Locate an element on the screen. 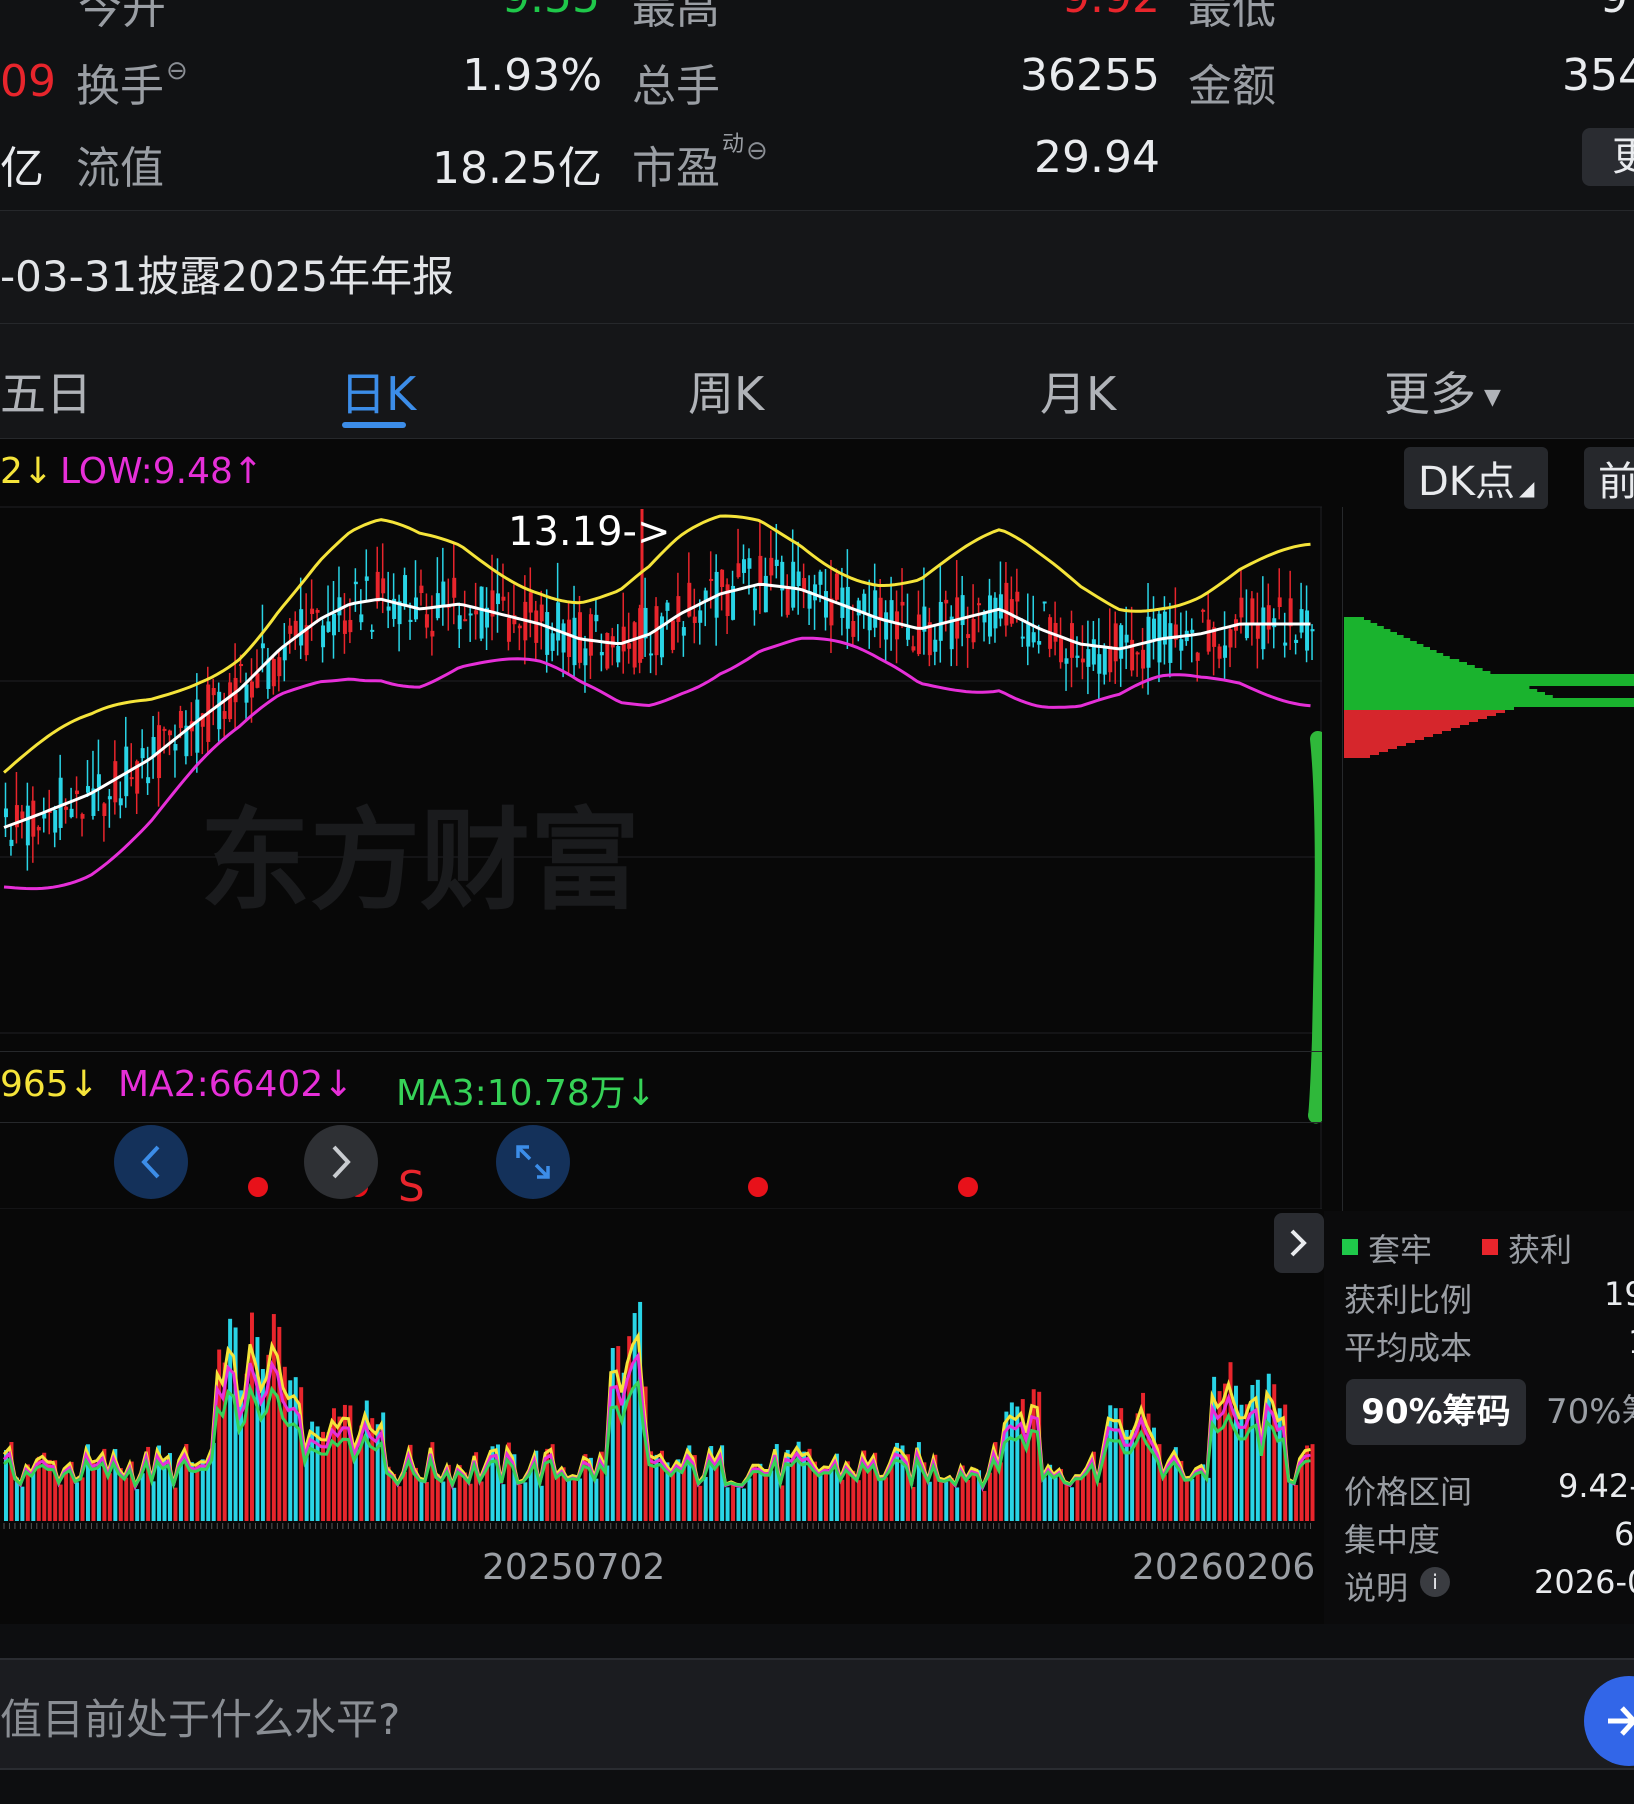 Image resolution: width=1634 pixels, height=1804 pixels. chevron-right-icon is located at coordinates (1298, 1243).